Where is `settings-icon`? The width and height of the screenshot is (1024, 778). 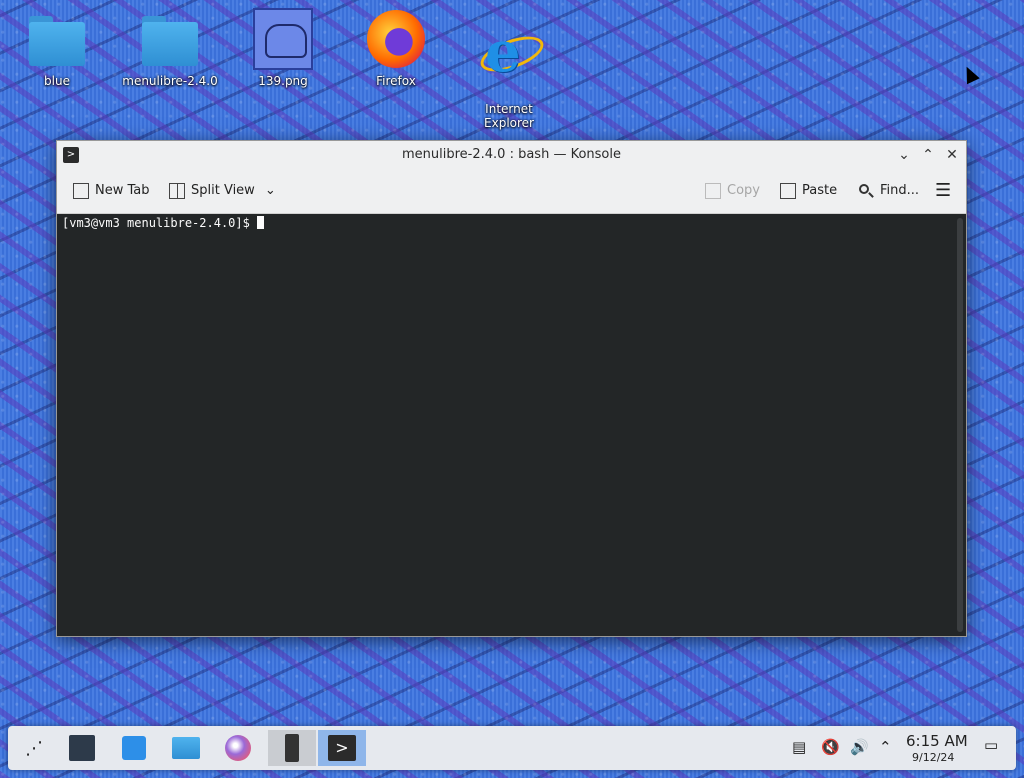
settings-icon is located at coordinates (82, 748).